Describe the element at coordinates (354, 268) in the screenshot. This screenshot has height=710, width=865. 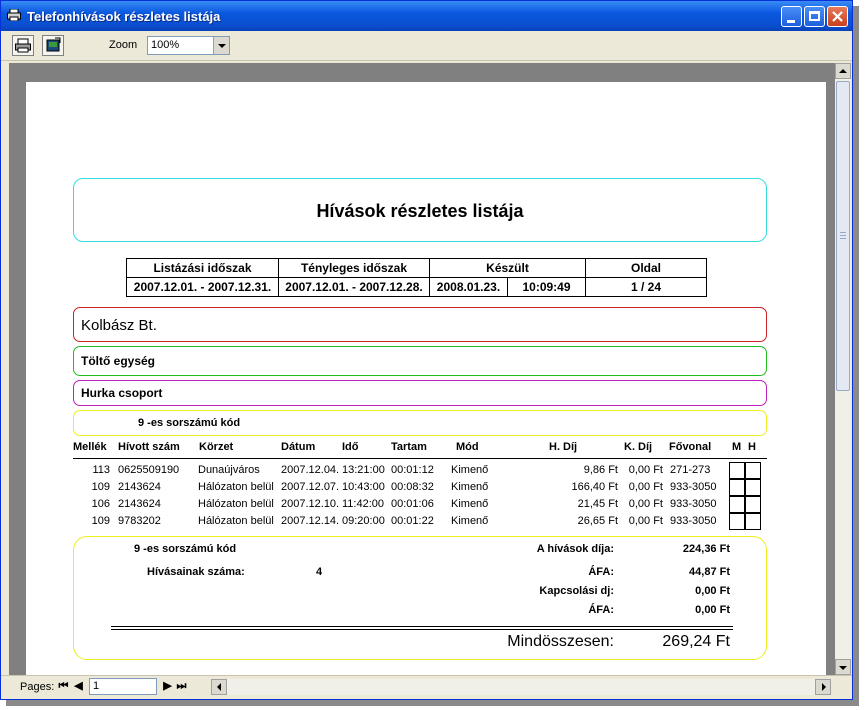
I see `header-actual-period: Tényleges időszak` at that location.